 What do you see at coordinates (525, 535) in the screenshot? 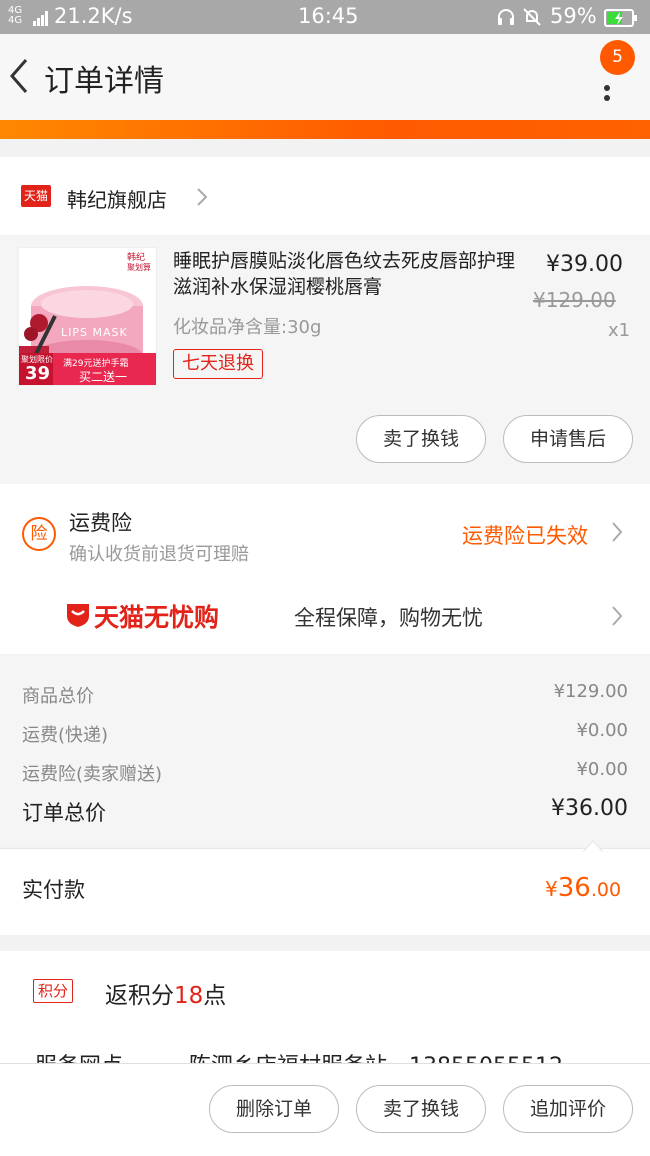
I see `insurance-status-link: 运费险已失效` at bounding box center [525, 535].